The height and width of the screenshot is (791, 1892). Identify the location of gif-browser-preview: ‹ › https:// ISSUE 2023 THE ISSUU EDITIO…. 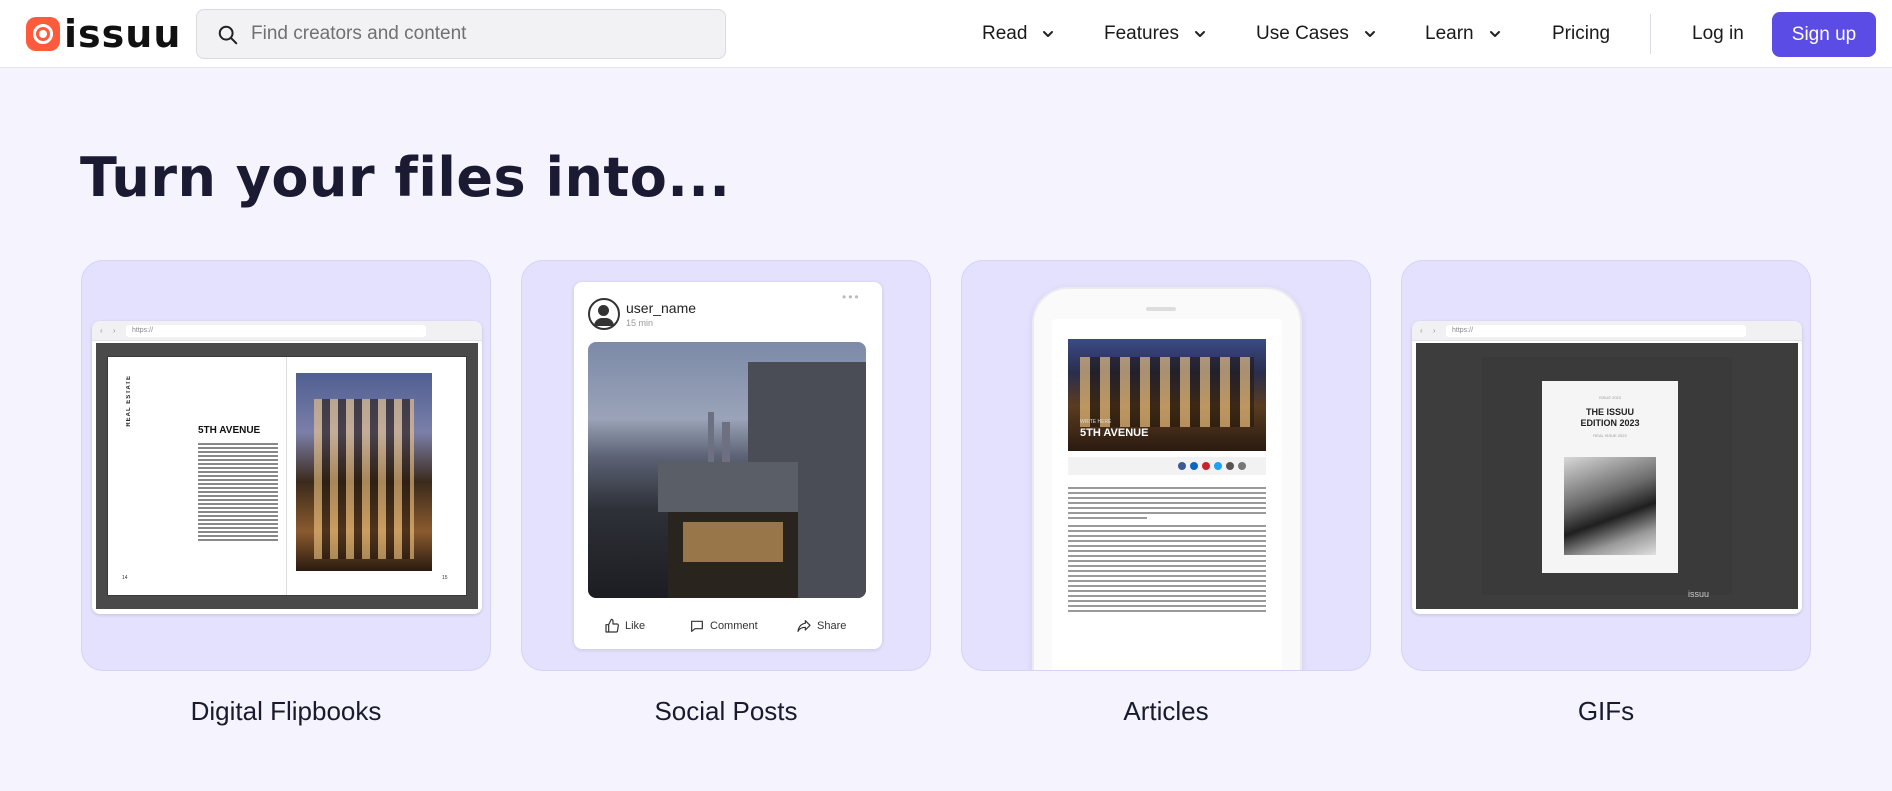
(1607, 467).